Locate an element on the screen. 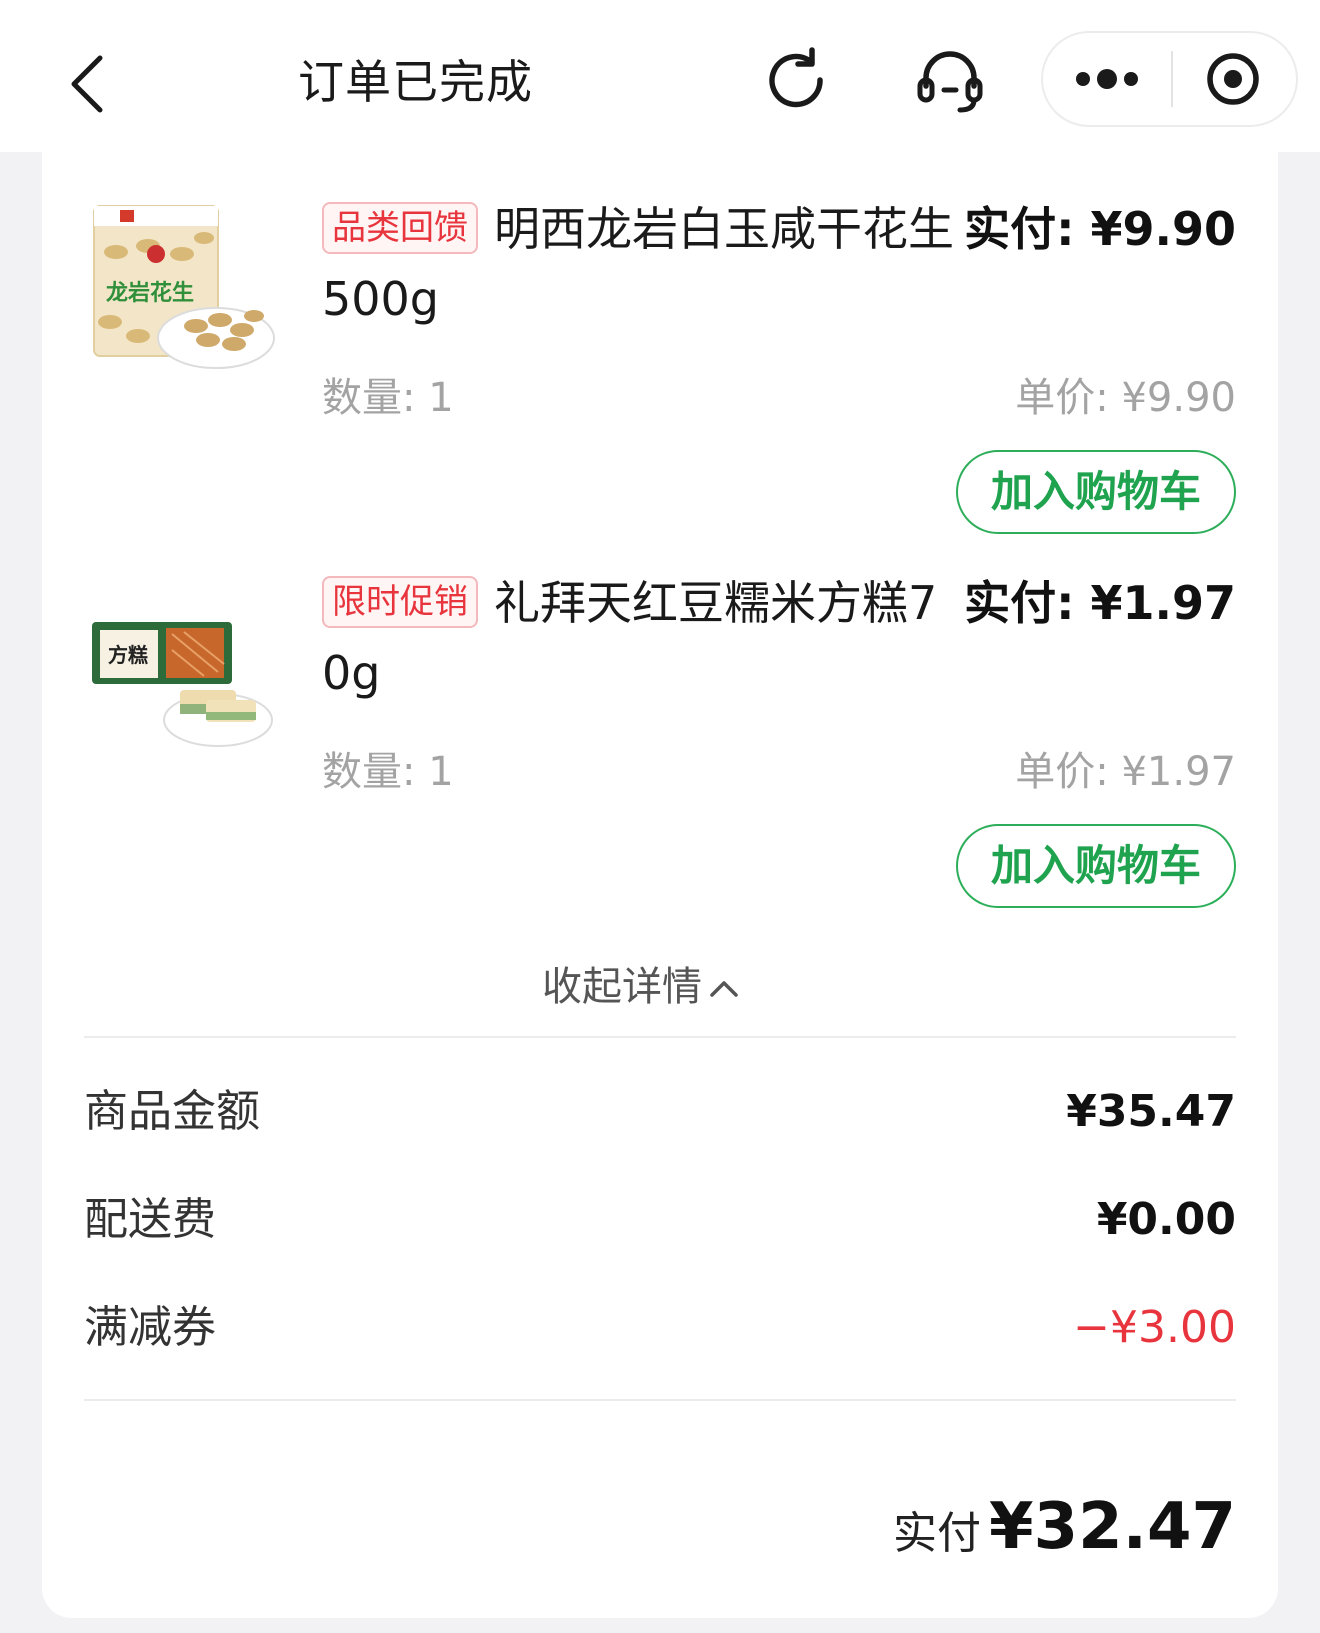  more-icon is located at coordinates (1107, 79).